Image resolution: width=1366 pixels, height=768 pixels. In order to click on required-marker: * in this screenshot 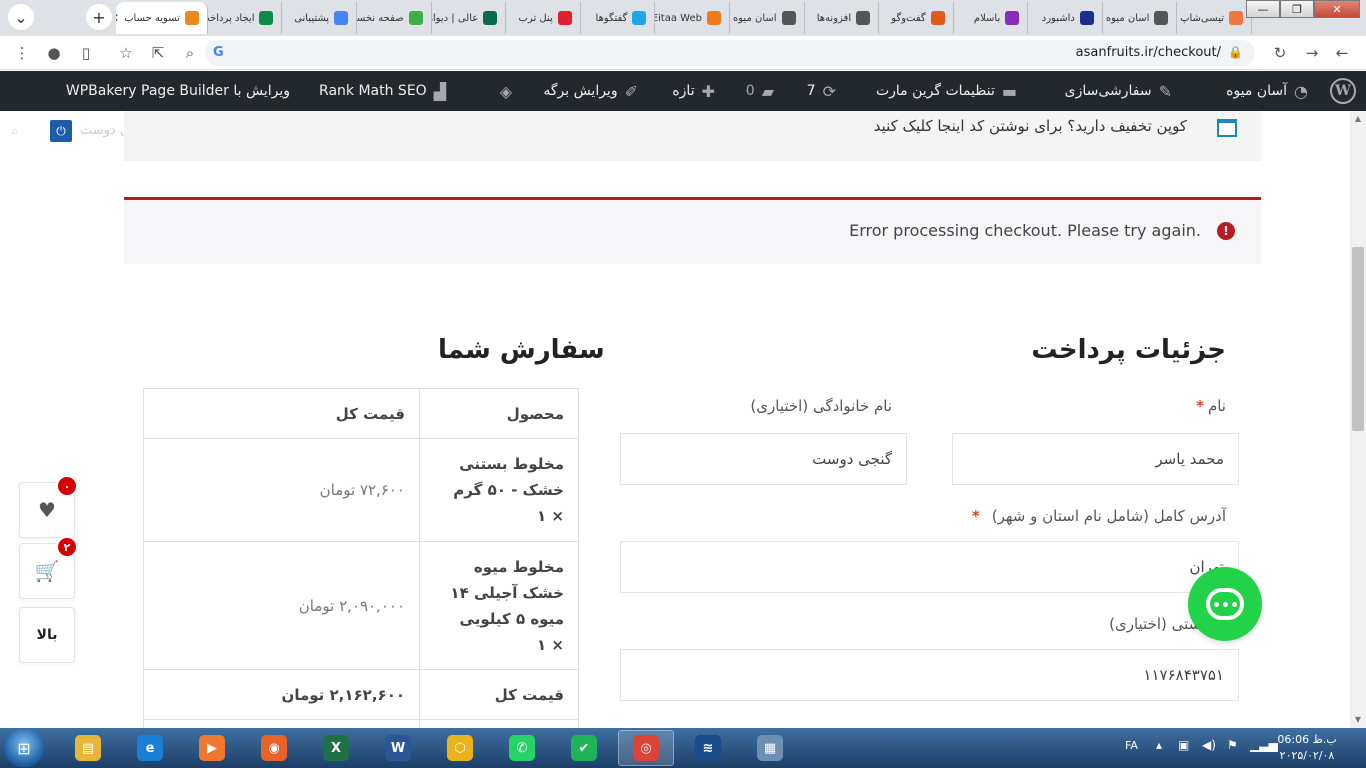, I will do `click(975, 516)`.